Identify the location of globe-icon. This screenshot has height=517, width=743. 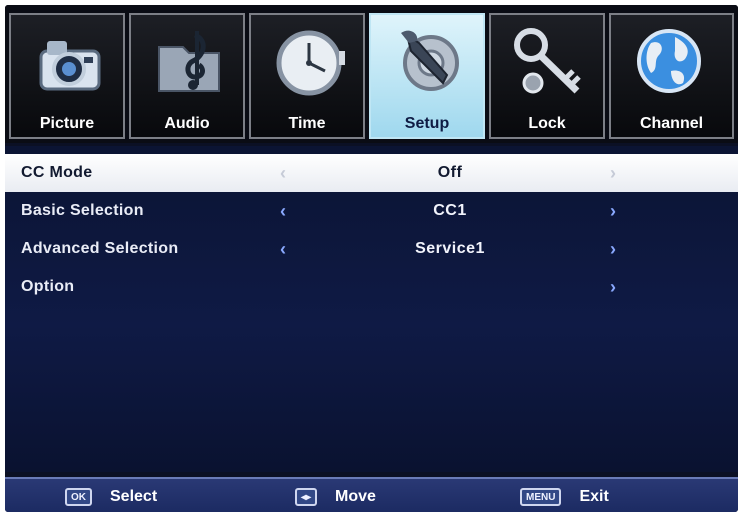
(669, 61).